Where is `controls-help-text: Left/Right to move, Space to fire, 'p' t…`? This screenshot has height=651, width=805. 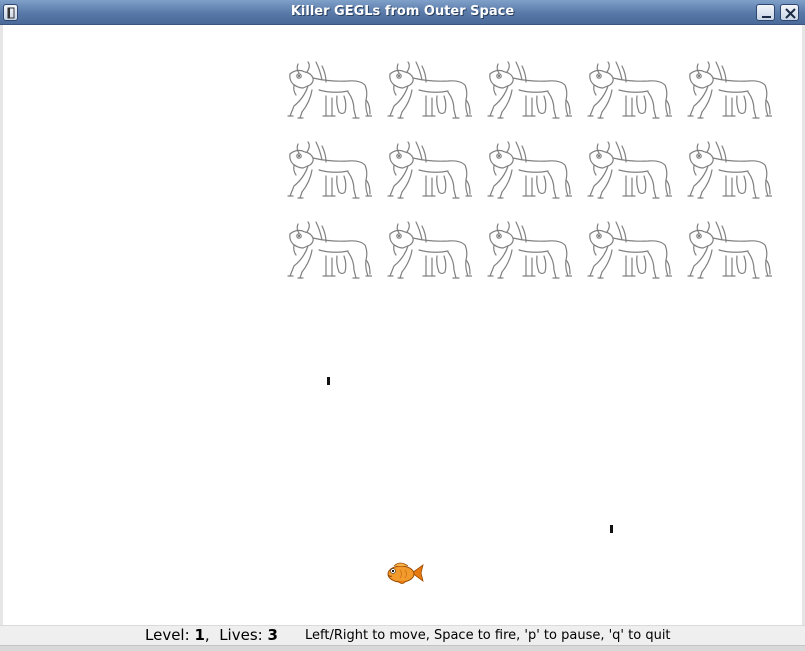
controls-help-text: Left/Right to move, Space to fire, 'p' t… is located at coordinates (488, 635).